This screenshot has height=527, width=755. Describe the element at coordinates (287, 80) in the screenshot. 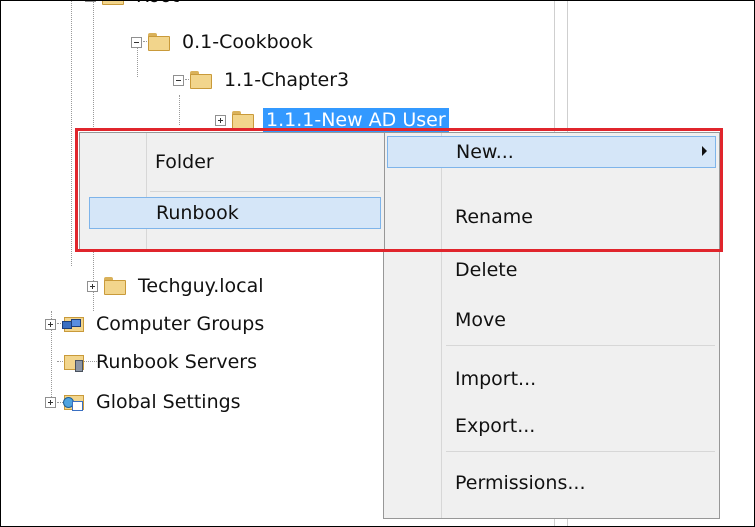

I see `tree-node-label: 1.1-Chapter3` at that location.